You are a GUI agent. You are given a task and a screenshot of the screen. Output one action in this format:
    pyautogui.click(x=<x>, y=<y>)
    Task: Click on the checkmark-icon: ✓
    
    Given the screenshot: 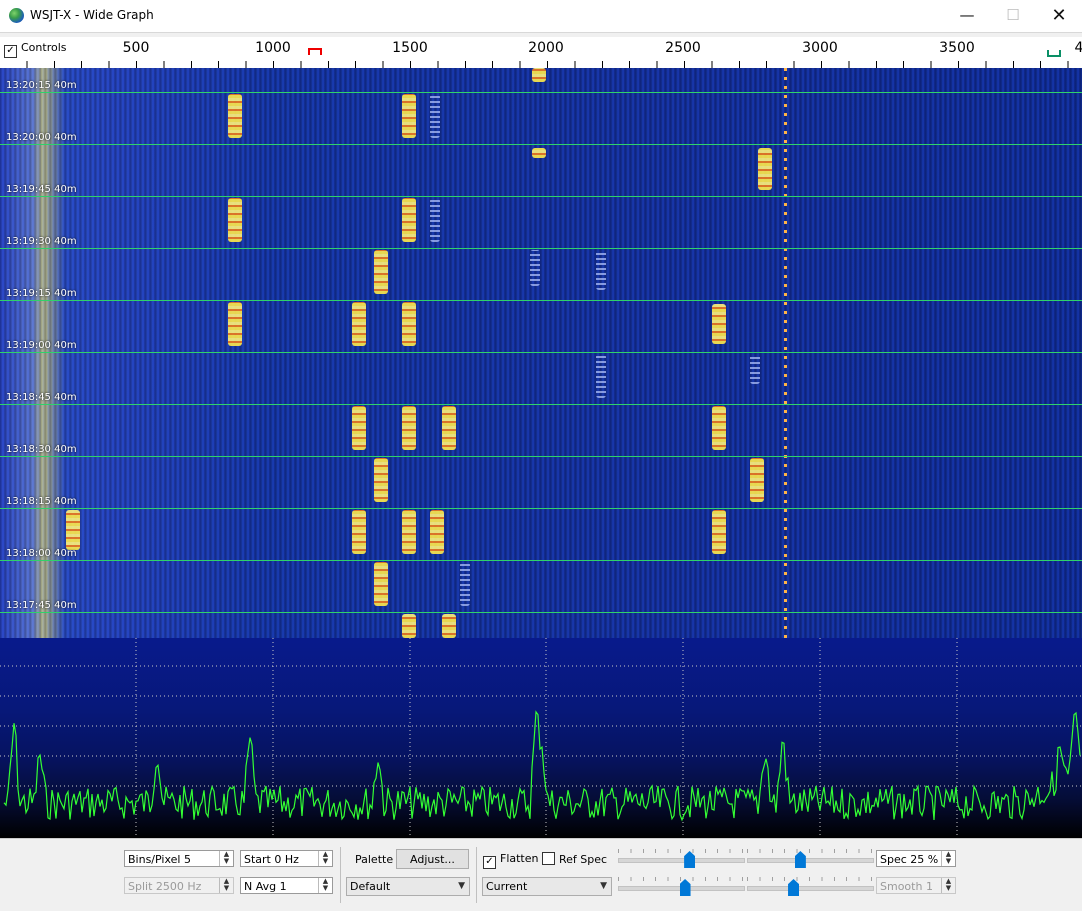 What is the action you would take?
    pyautogui.click(x=489, y=862)
    